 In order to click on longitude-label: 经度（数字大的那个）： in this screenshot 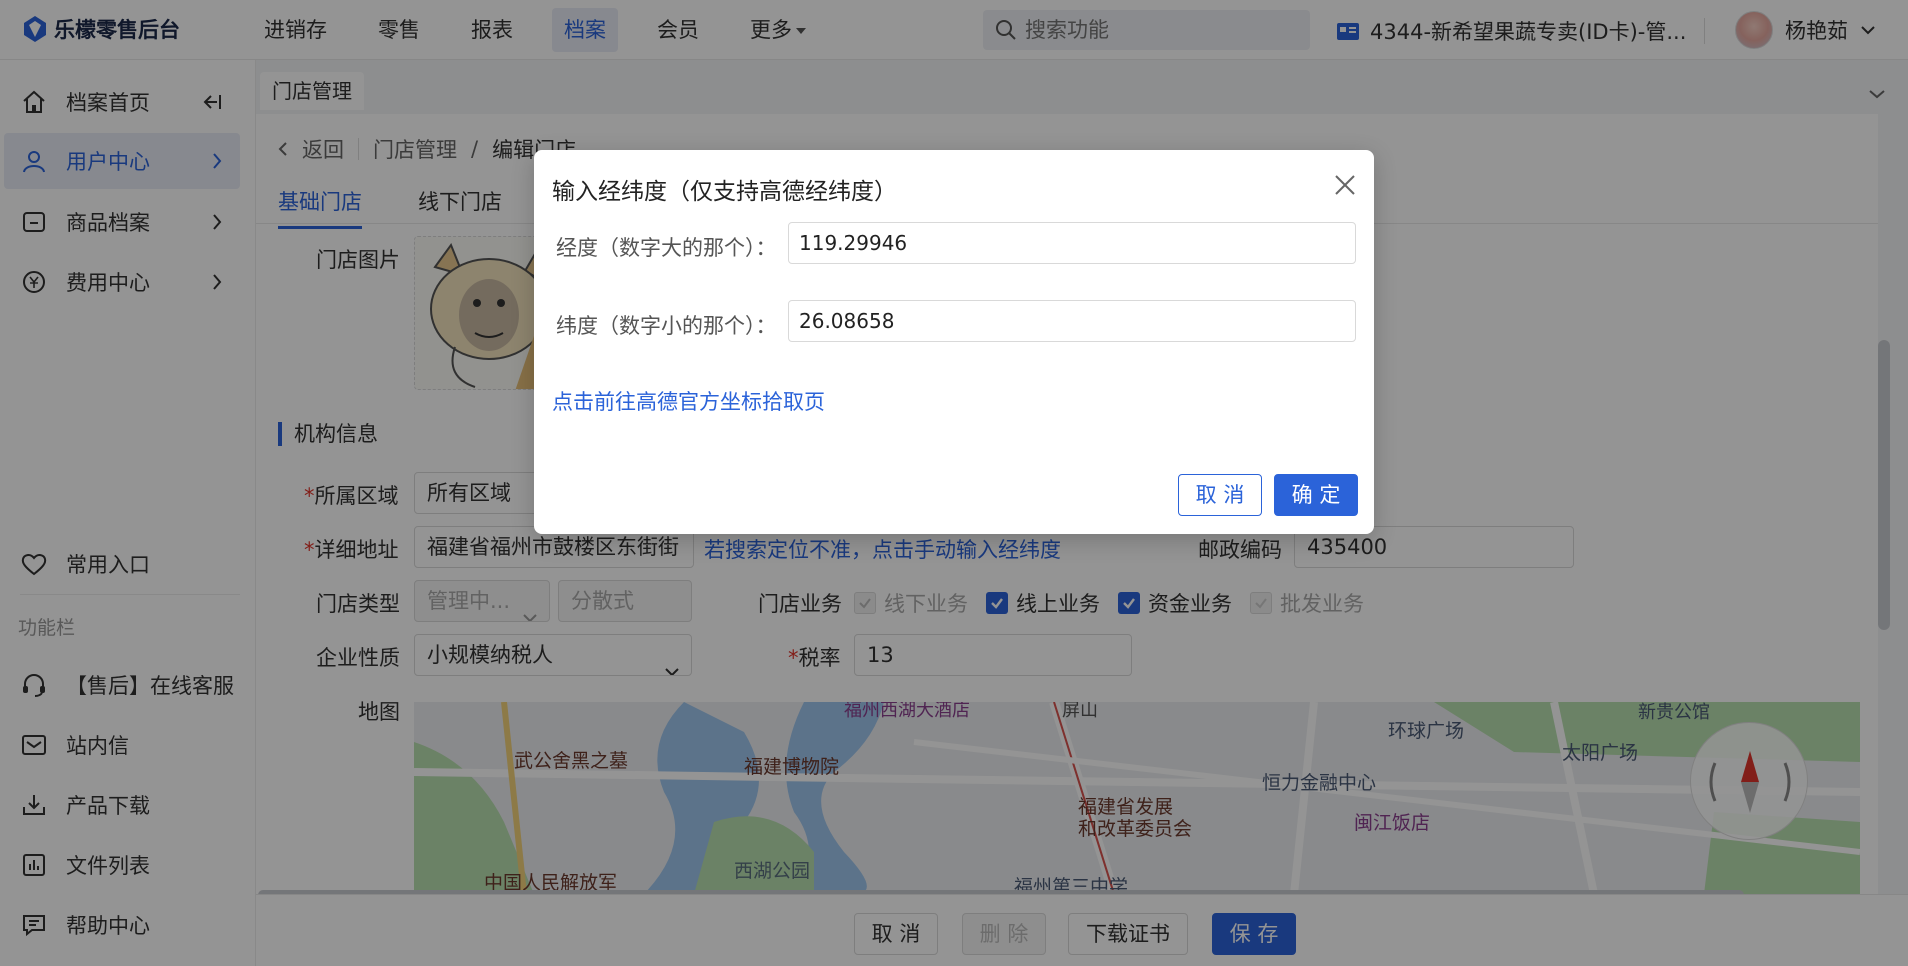, I will do `click(666, 248)`.